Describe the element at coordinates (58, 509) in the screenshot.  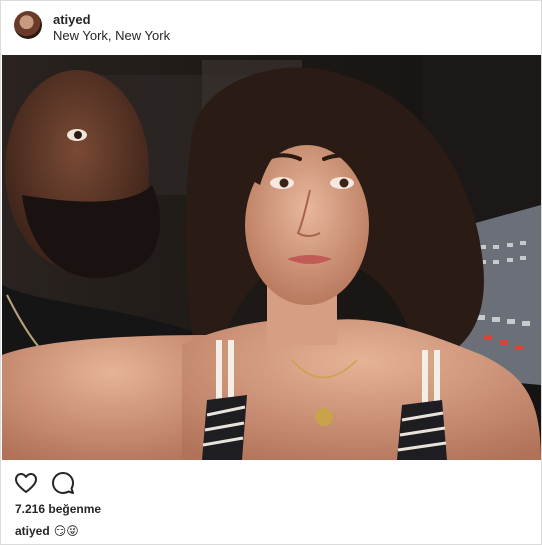
I see `like-count: 7.216 beğenme` at that location.